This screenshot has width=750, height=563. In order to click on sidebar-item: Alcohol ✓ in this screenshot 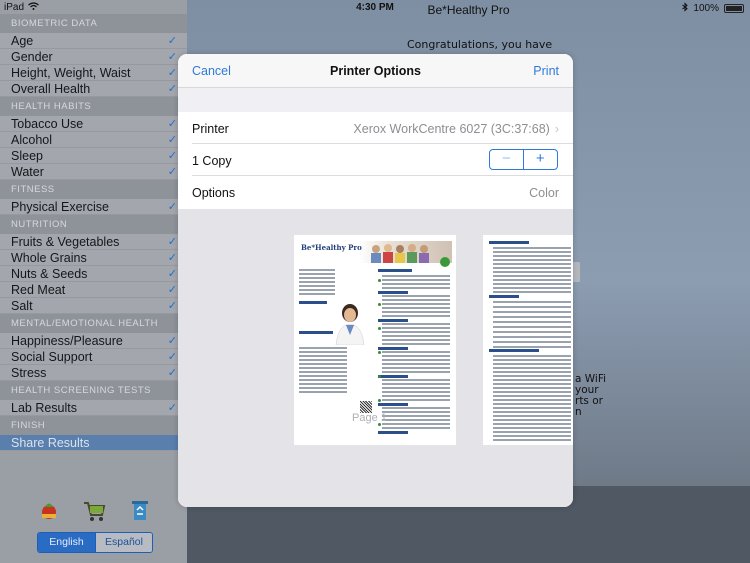, I will do `click(93, 140)`.